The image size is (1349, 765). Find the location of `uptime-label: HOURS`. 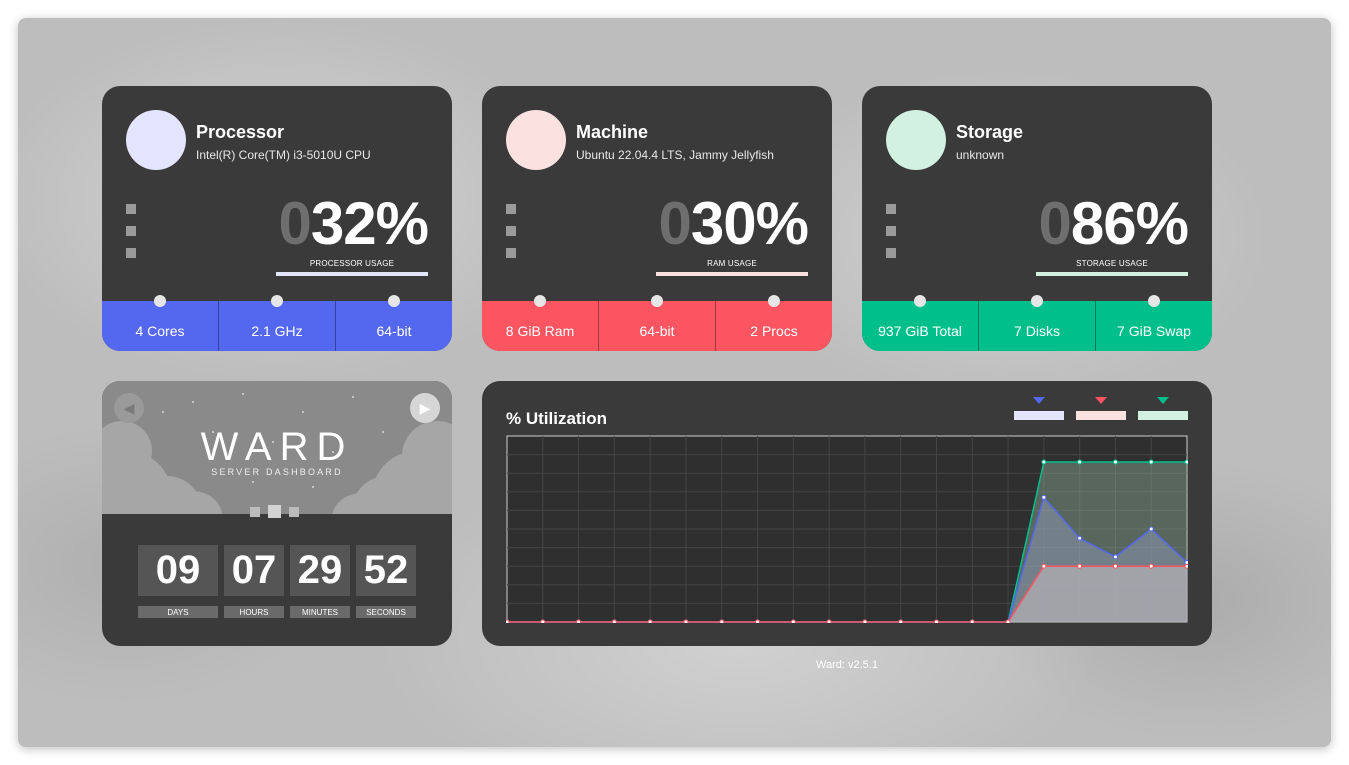

uptime-label: HOURS is located at coordinates (254, 612).